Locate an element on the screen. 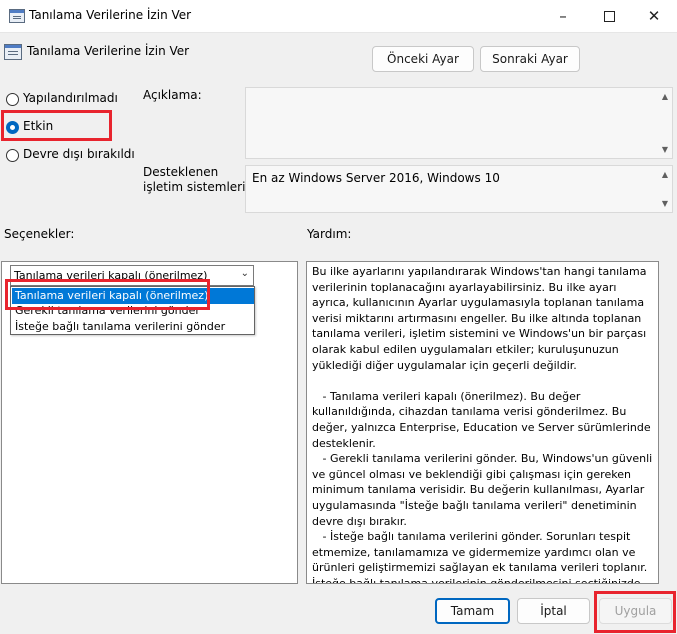 This screenshot has width=677, height=634. app-icon is located at coordinates (17, 16).